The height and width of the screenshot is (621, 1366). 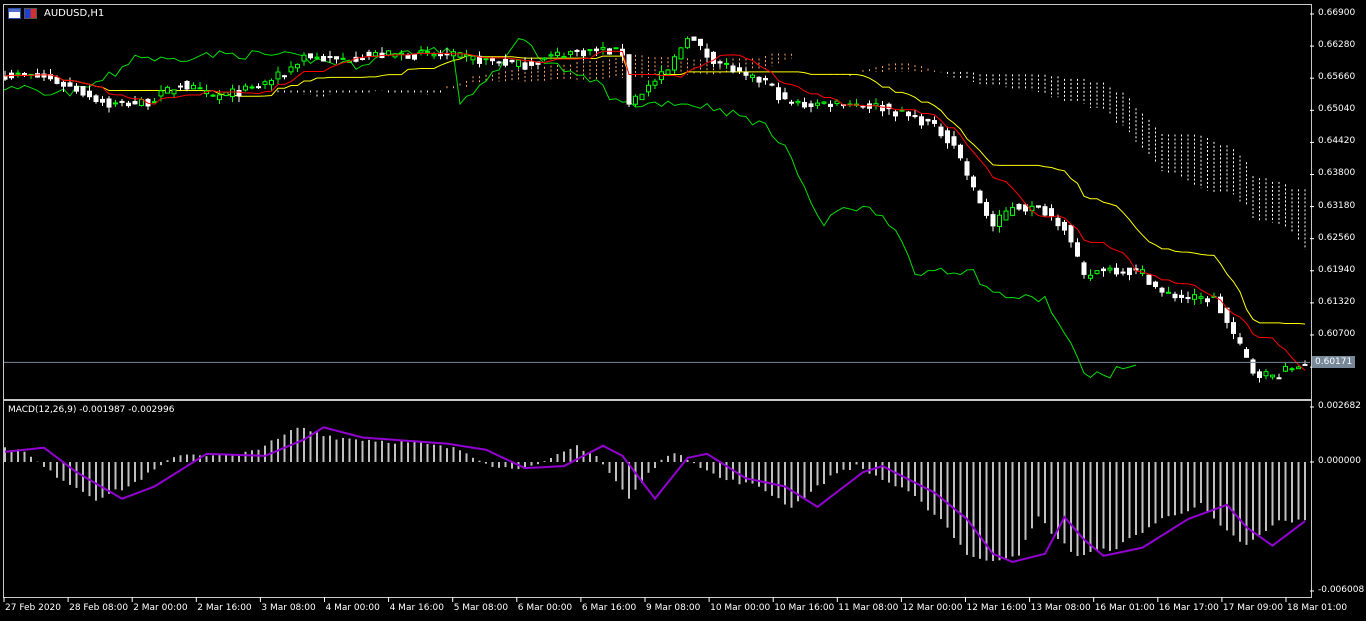 I want to click on time-axis-label: 2 Mar 00:00, so click(x=160, y=608).